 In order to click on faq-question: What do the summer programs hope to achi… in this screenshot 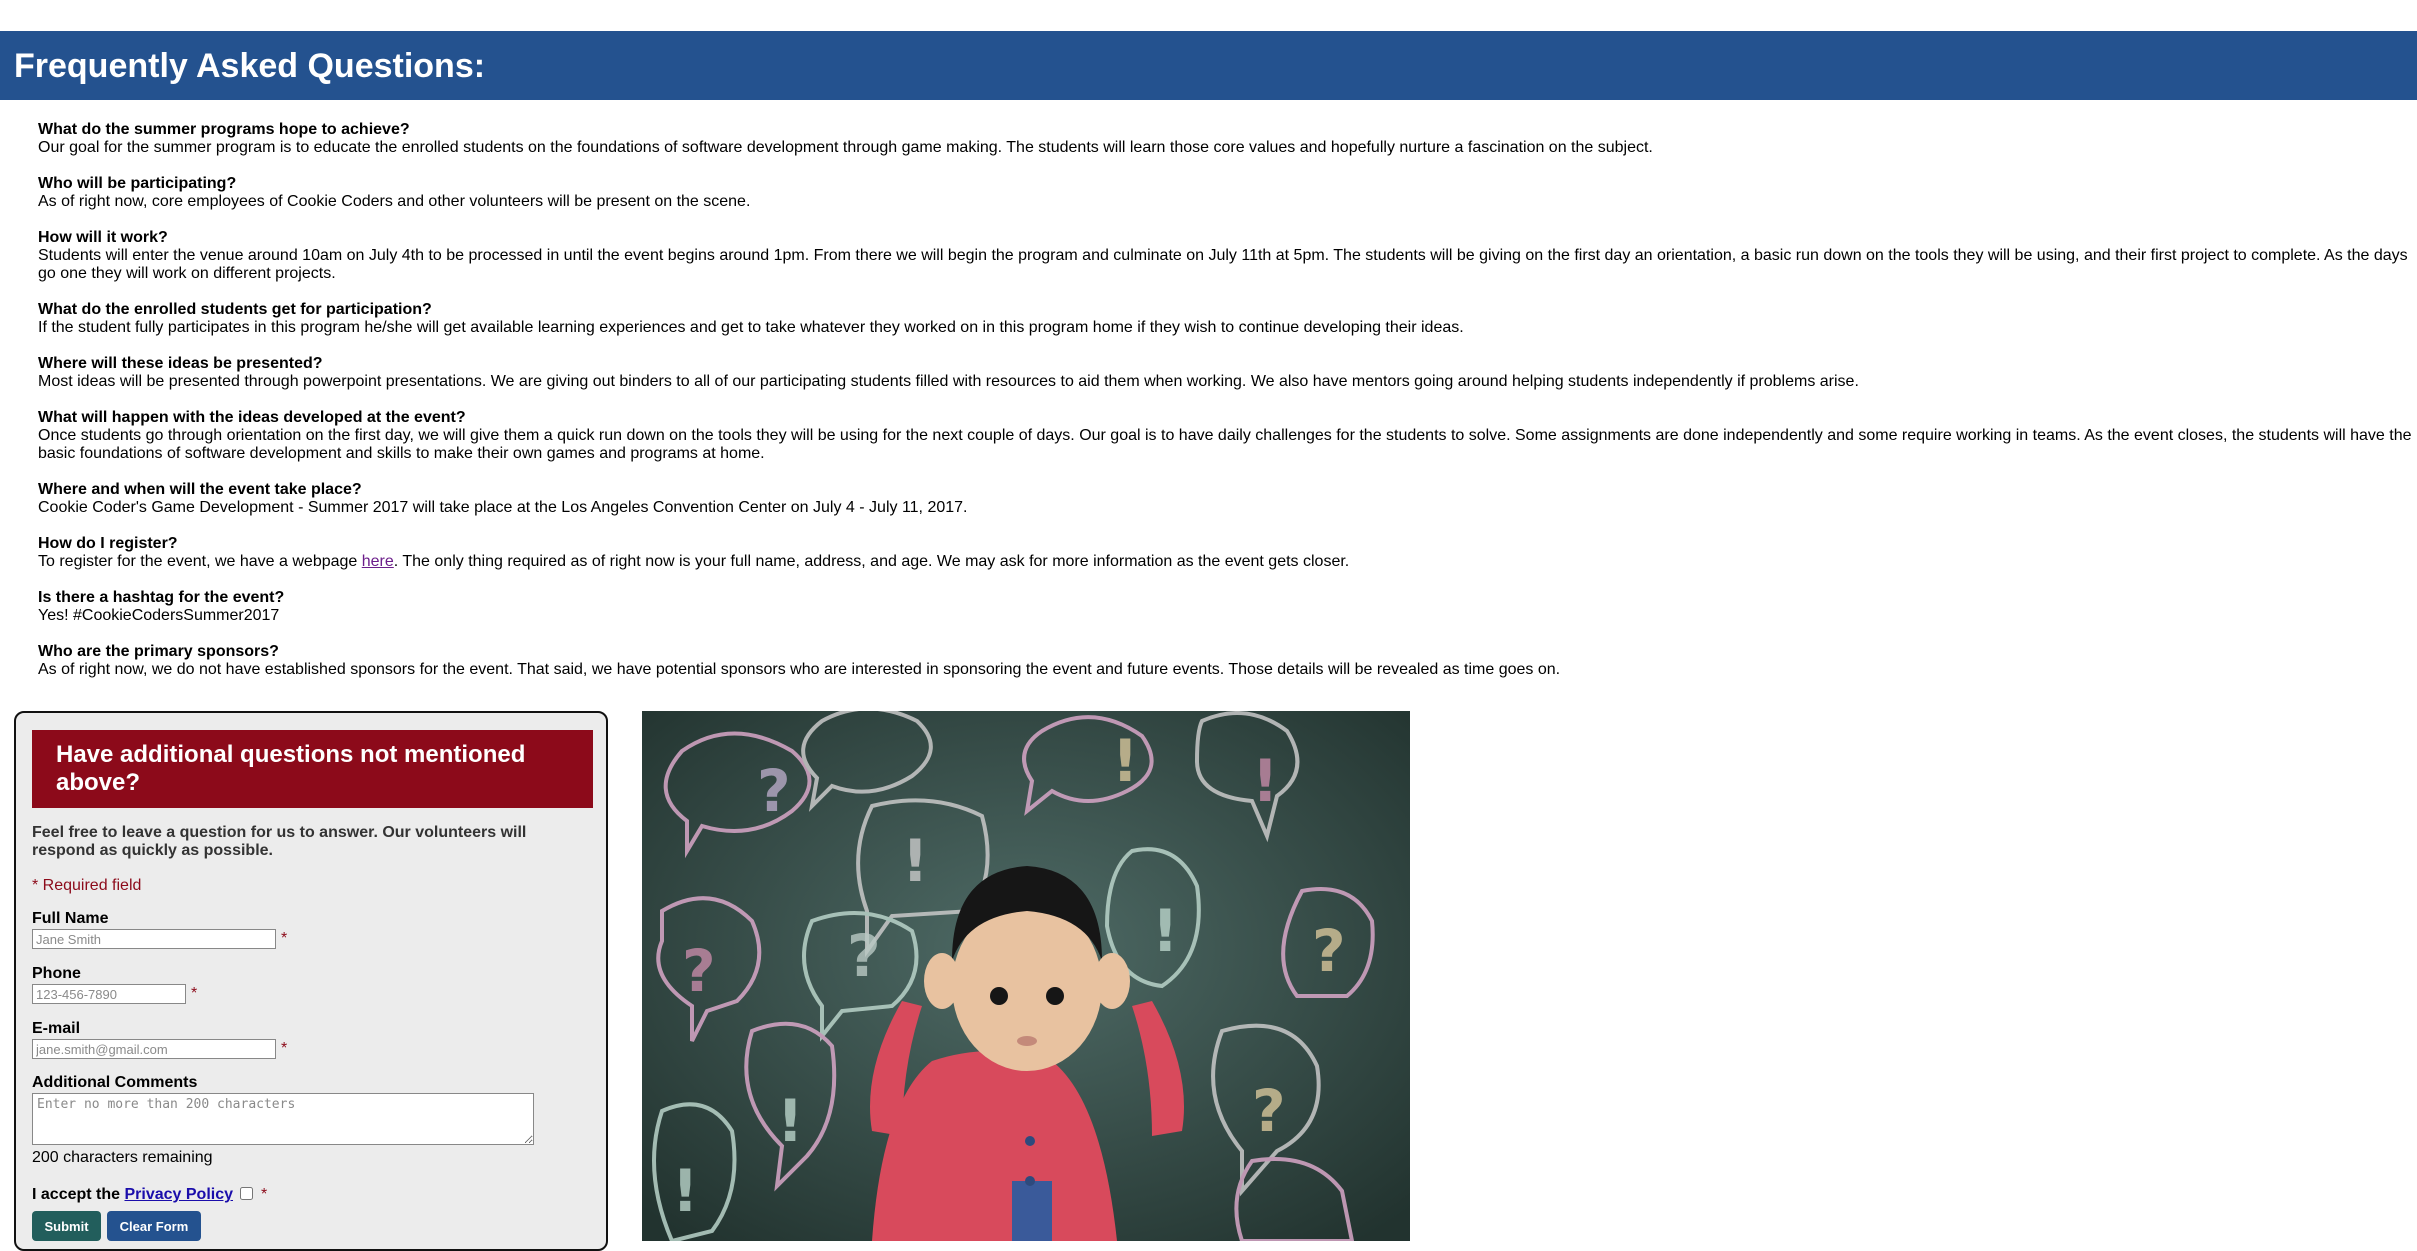, I will do `click(224, 129)`.